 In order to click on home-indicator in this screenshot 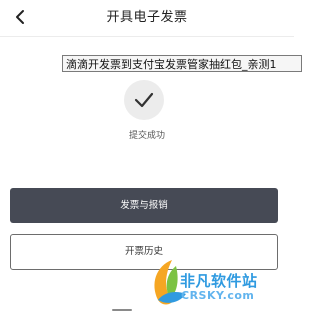, I will do `click(122, 310)`.